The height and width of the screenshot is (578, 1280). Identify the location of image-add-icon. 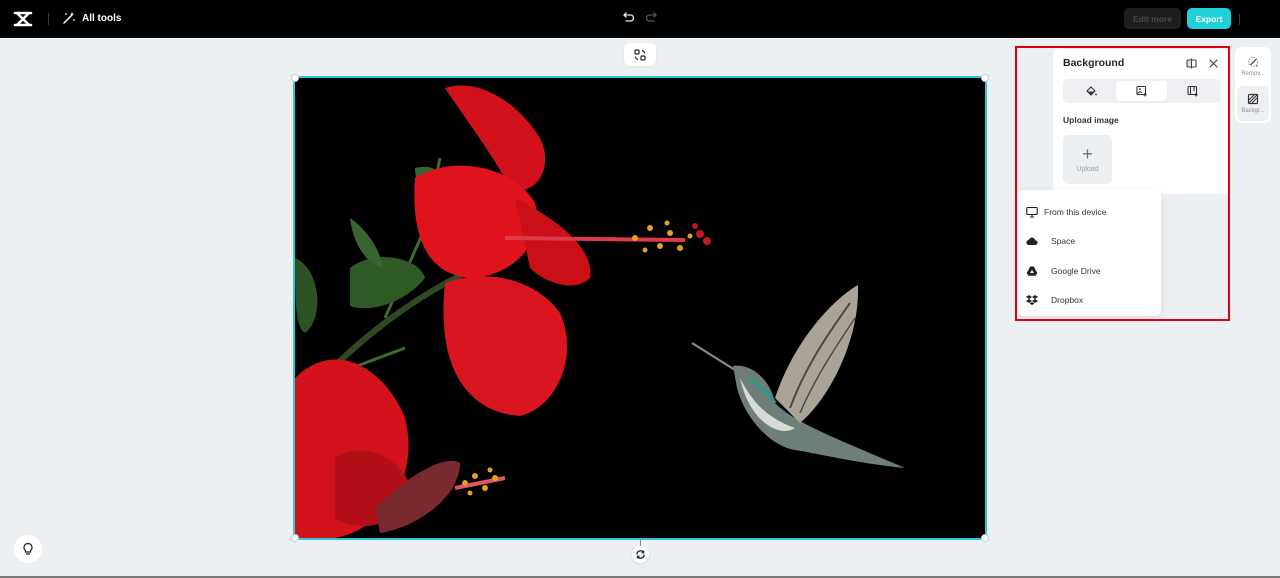
(1141, 91).